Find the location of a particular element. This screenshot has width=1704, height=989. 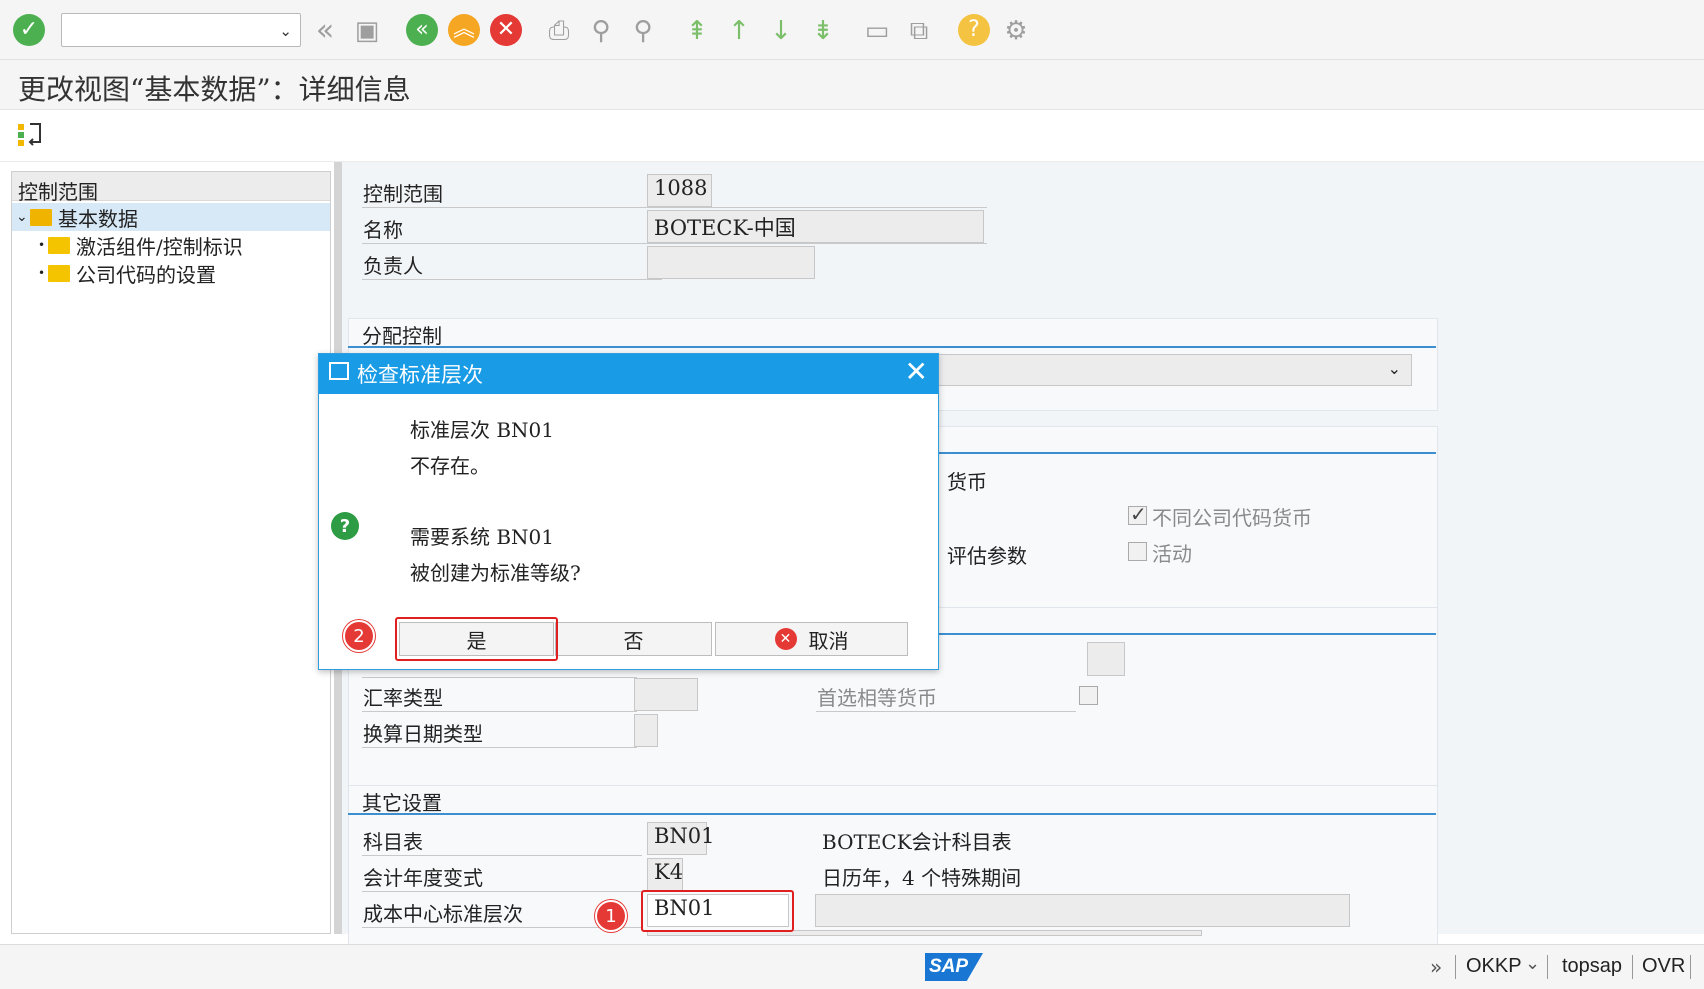

print-icon: ⎙ is located at coordinates (559, 31).